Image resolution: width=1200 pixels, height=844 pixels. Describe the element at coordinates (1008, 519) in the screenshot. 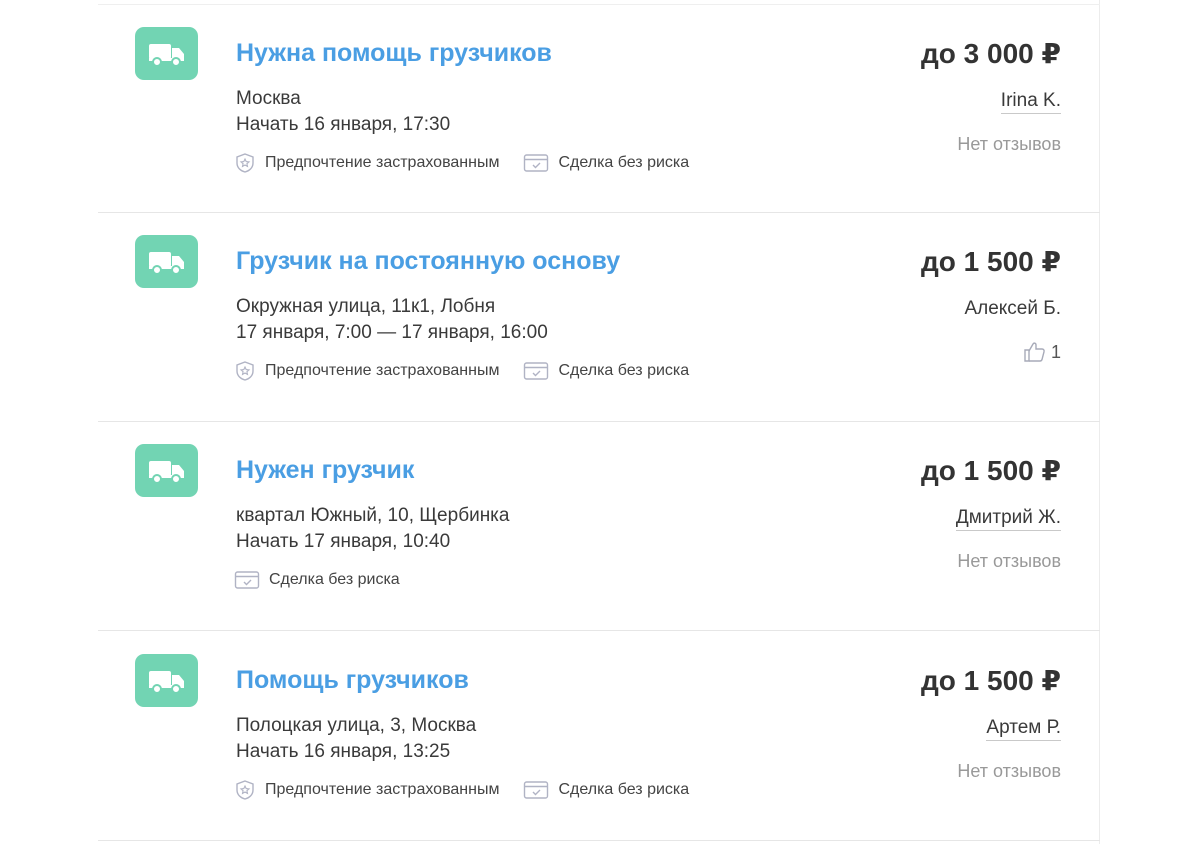

I see `author-link: Дмитрий Ж.` at that location.